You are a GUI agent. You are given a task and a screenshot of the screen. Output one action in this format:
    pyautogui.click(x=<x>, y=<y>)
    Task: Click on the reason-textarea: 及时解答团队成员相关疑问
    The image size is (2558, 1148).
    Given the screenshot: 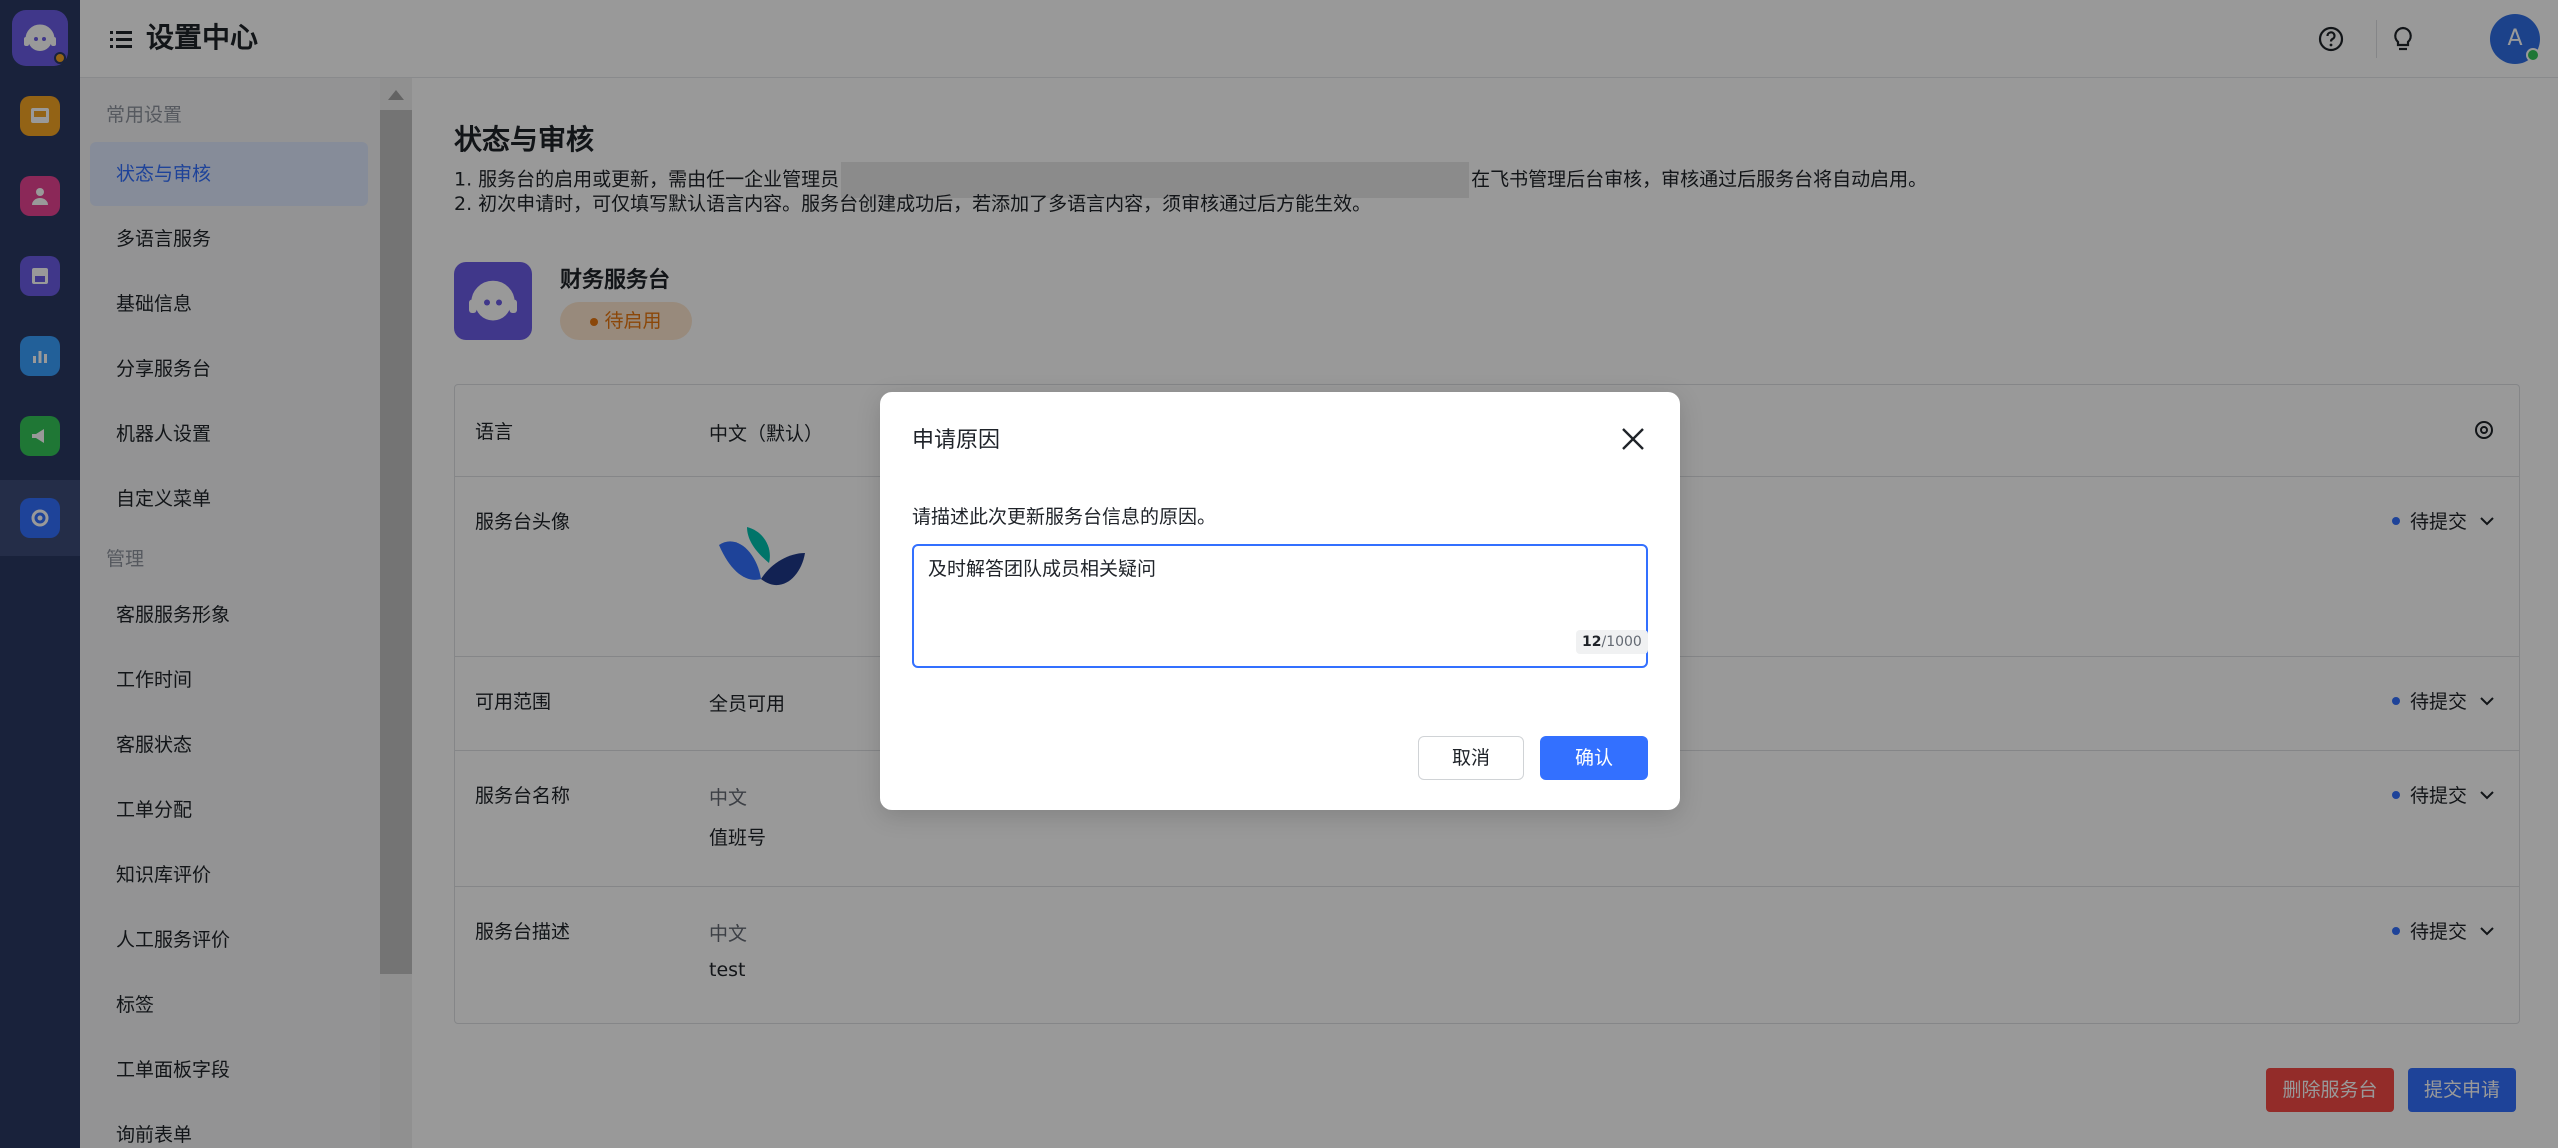 What is the action you would take?
    pyautogui.click(x=1280, y=606)
    